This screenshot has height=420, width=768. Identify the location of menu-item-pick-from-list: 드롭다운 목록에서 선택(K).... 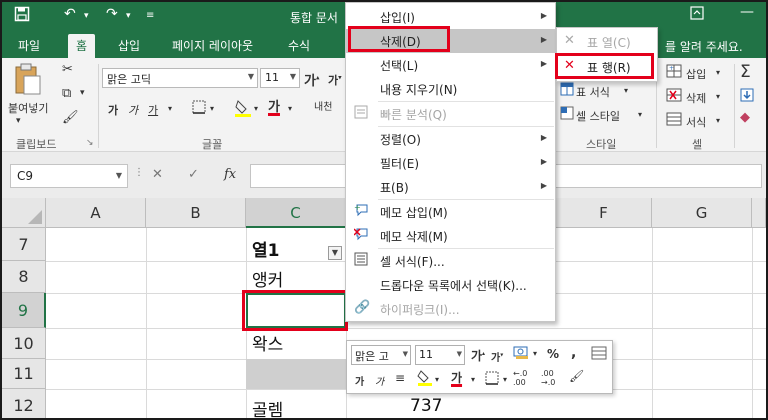
(450, 285).